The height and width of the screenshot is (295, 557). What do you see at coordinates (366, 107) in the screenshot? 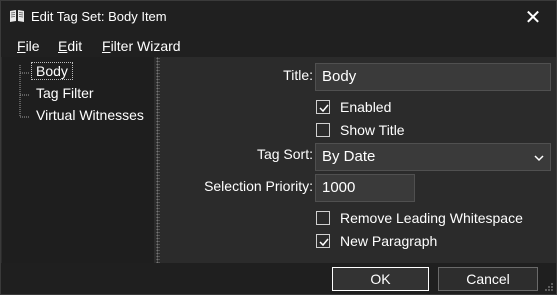
I see `enabled-label: Enabled` at bounding box center [366, 107].